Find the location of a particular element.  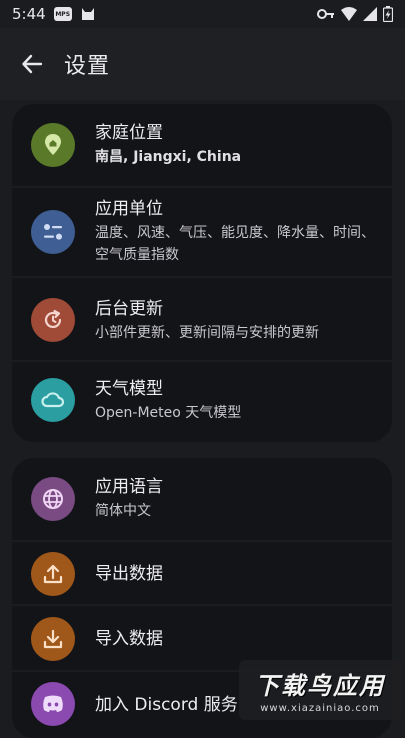

setting-text: 导出数据 is located at coordinates (236, 574).